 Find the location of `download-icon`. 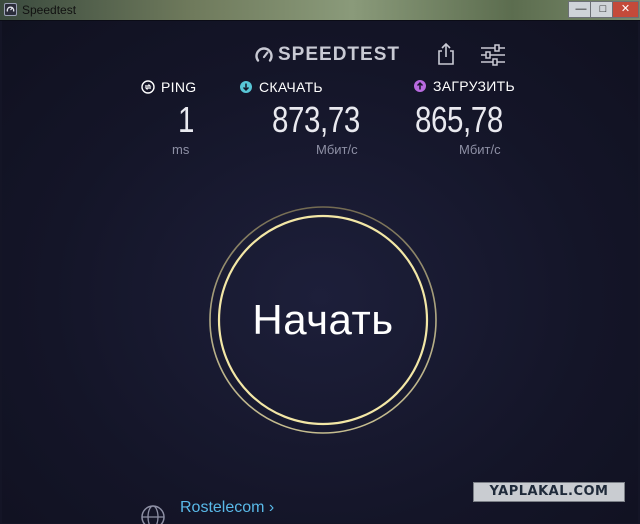

download-icon is located at coordinates (246, 87).